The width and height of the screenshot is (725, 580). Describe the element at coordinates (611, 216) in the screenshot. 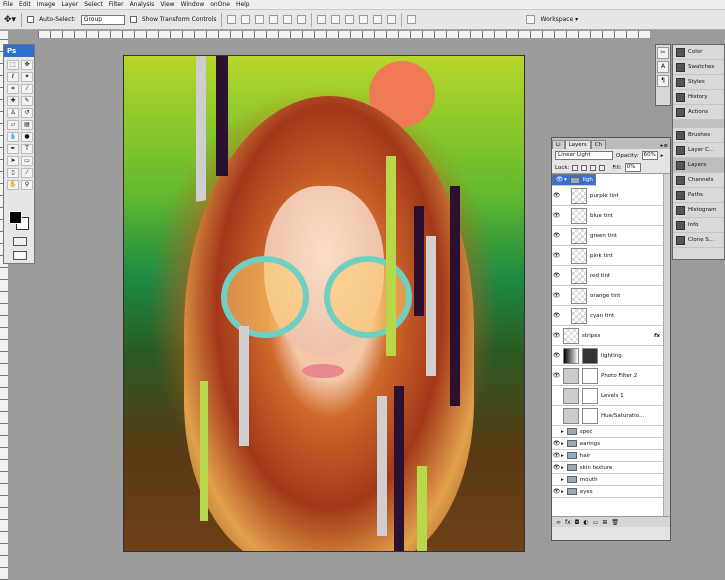

I see `layer-row: 👁 blue tint` at that location.